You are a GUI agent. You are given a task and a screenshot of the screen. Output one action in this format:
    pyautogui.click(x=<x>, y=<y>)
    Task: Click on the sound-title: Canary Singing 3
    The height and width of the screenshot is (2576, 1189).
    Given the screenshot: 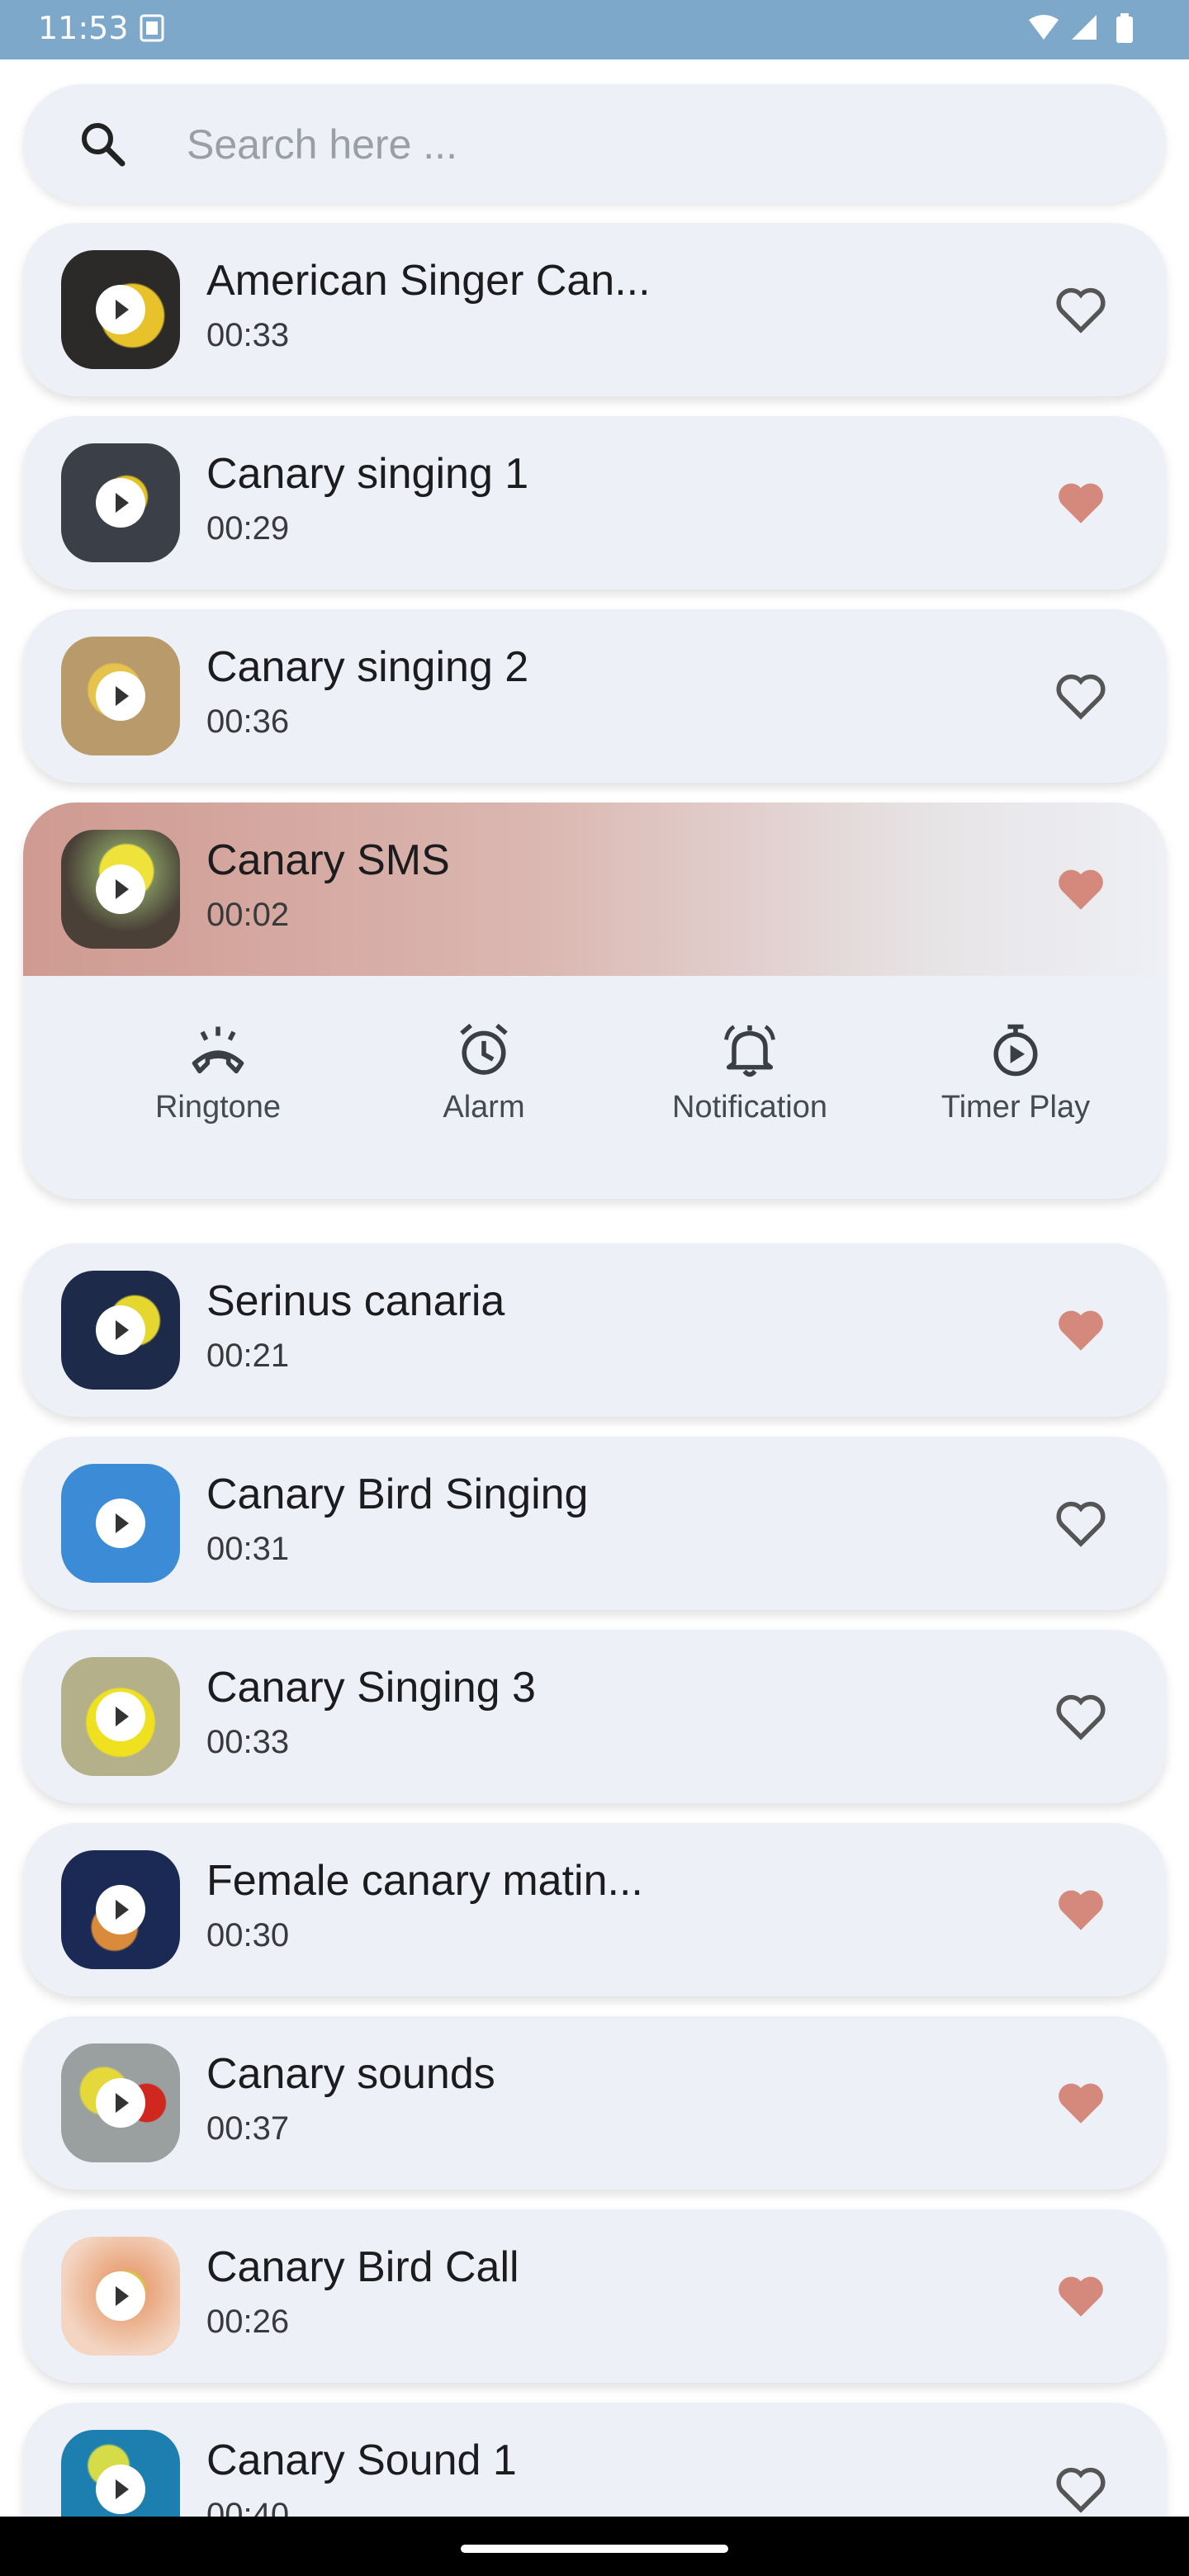 What is the action you would take?
    pyautogui.click(x=371, y=1688)
    